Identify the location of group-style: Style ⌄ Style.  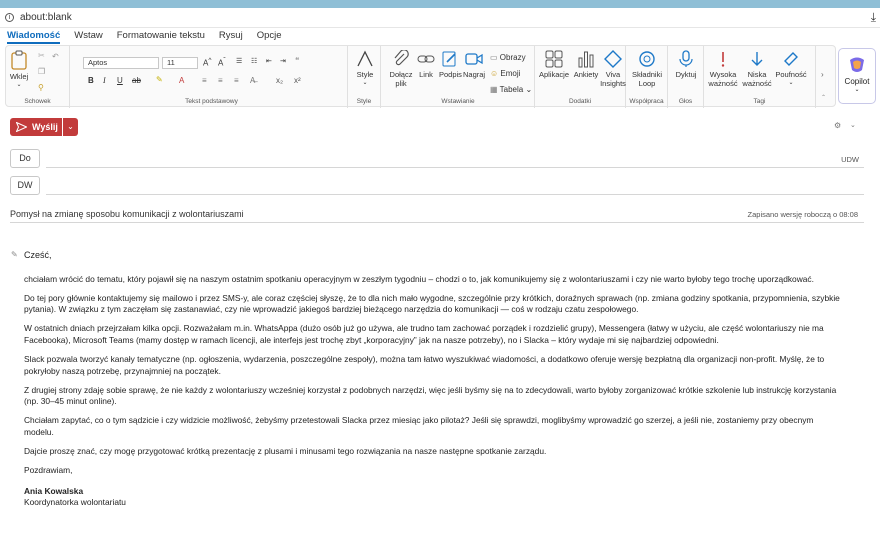
(364, 77).